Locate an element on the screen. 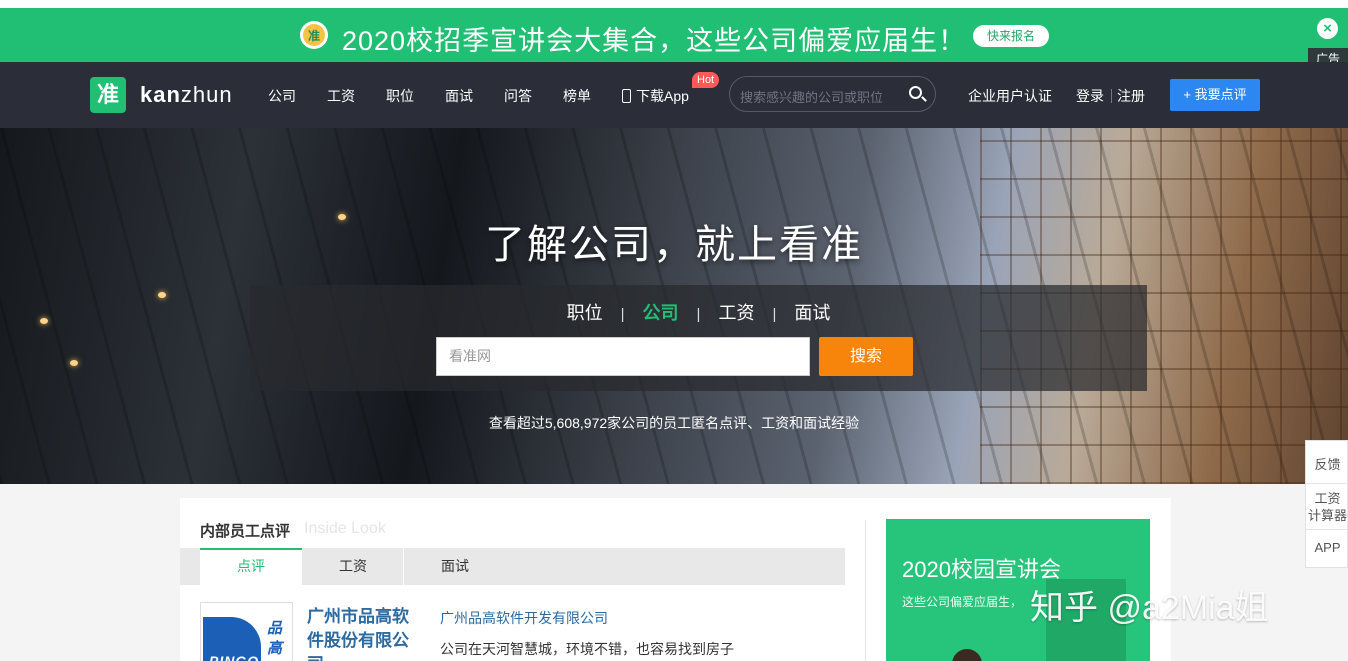  ad-logo-char: 准 is located at coordinates (314, 35).